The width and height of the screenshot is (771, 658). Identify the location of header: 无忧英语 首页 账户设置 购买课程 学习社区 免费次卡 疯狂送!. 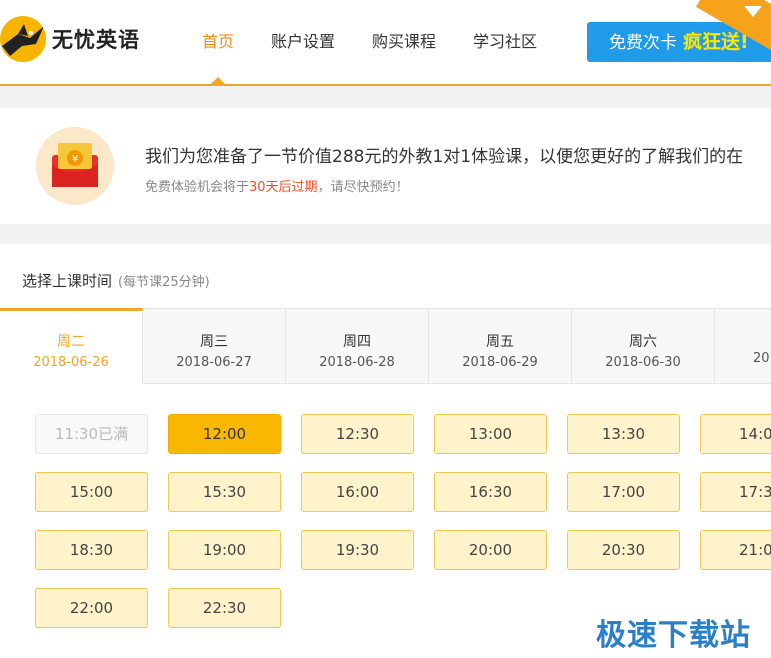
(385, 43).